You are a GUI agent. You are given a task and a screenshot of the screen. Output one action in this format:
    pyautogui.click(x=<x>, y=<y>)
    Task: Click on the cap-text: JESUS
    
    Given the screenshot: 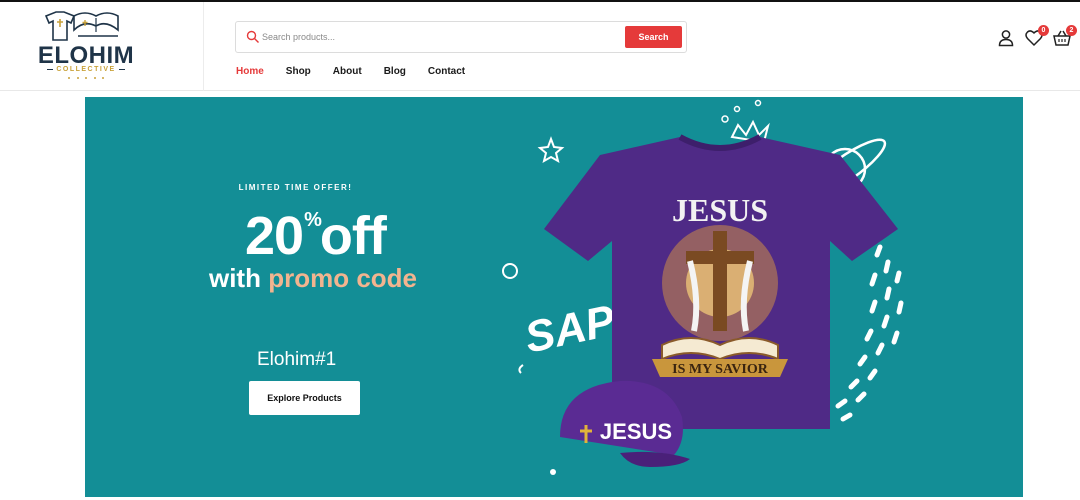 What is the action you would take?
    pyautogui.click(x=636, y=431)
    